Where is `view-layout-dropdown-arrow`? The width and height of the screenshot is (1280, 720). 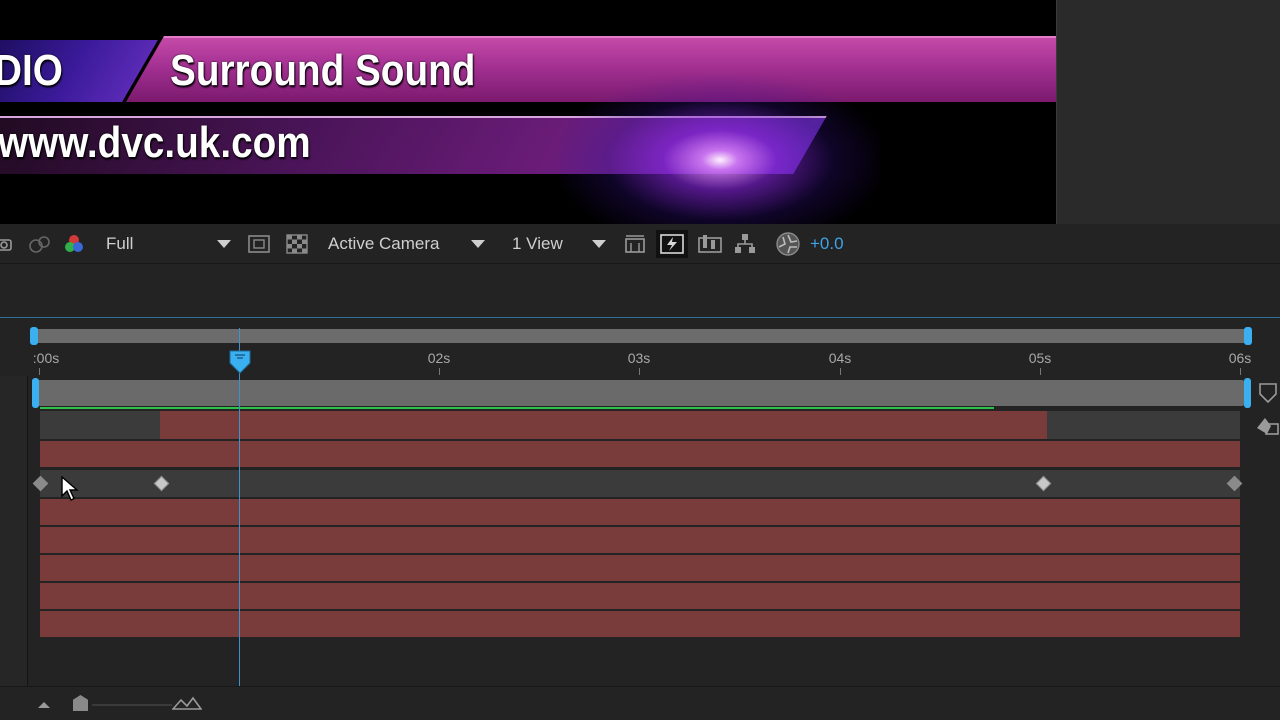
view-layout-dropdown-arrow is located at coordinates (599, 244).